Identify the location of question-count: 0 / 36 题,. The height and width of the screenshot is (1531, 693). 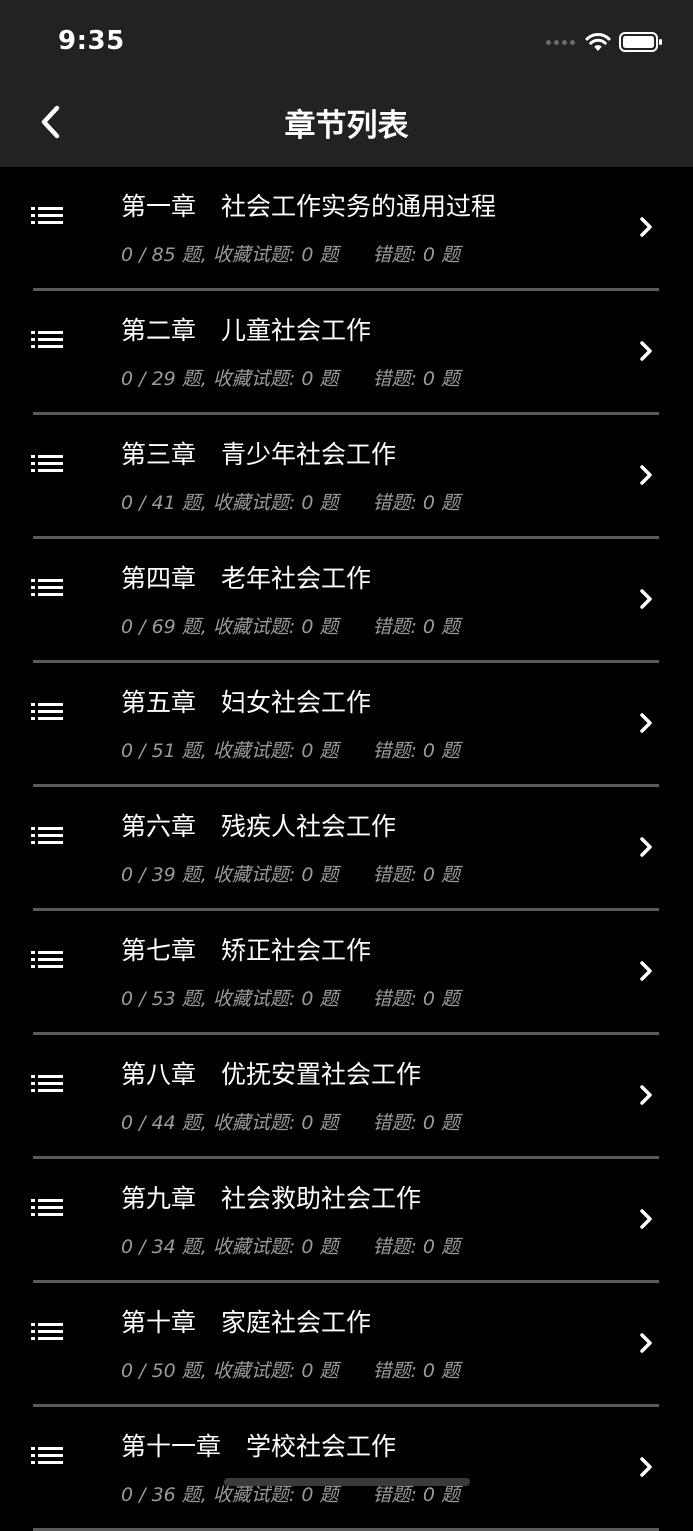
(164, 1495).